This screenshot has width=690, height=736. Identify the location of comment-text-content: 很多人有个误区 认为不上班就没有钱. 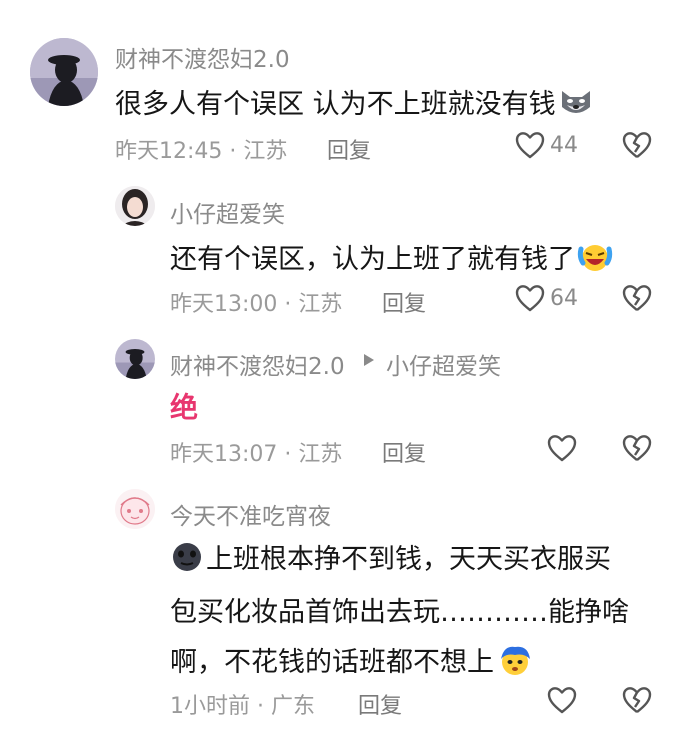
(335, 104).